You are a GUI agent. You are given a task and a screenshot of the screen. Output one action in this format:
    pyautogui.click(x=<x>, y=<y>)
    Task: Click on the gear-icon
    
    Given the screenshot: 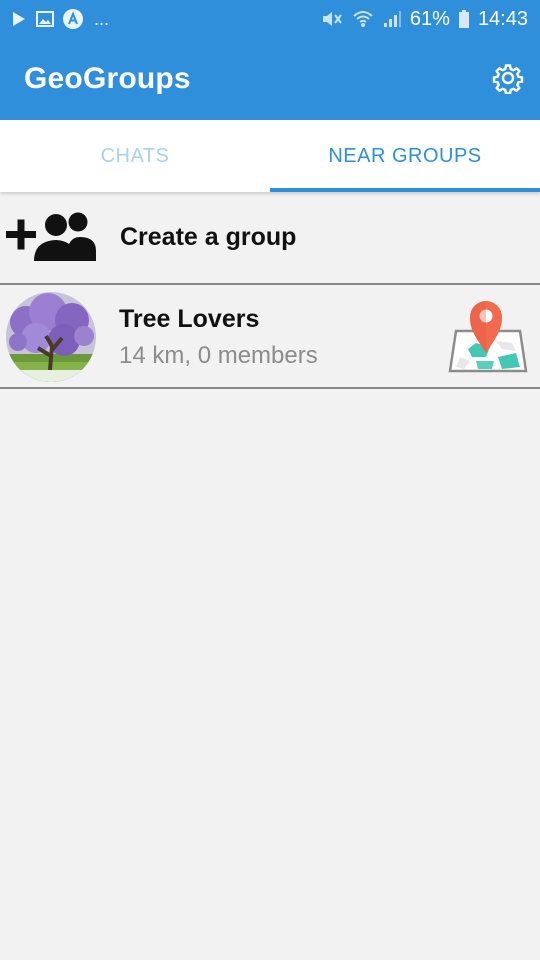 What is the action you would take?
    pyautogui.click(x=508, y=79)
    